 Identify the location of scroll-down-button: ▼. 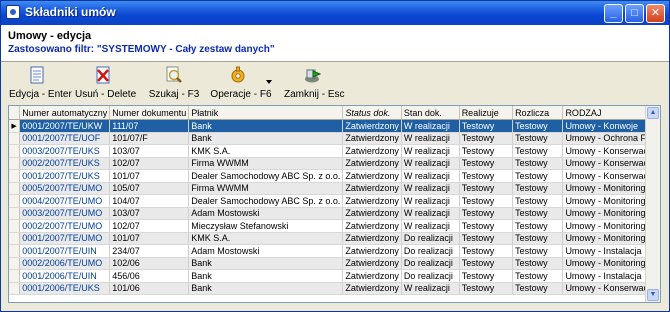
(653, 295).